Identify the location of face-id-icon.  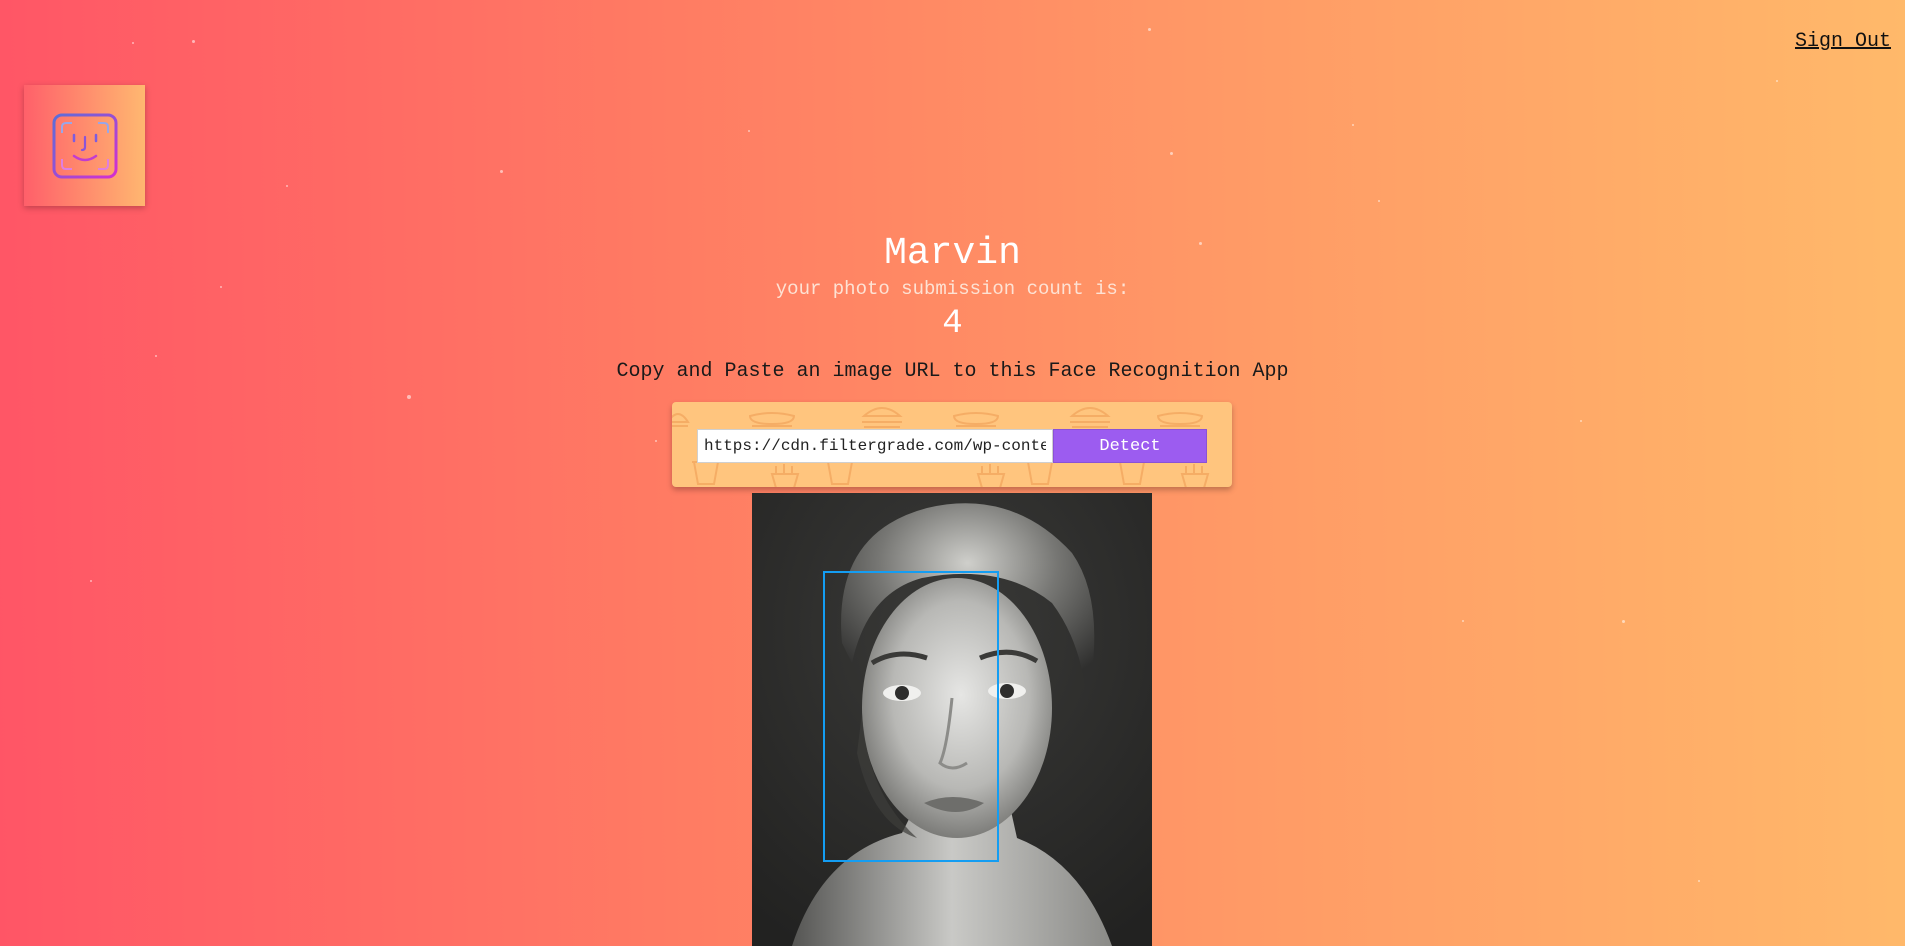
(85, 146).